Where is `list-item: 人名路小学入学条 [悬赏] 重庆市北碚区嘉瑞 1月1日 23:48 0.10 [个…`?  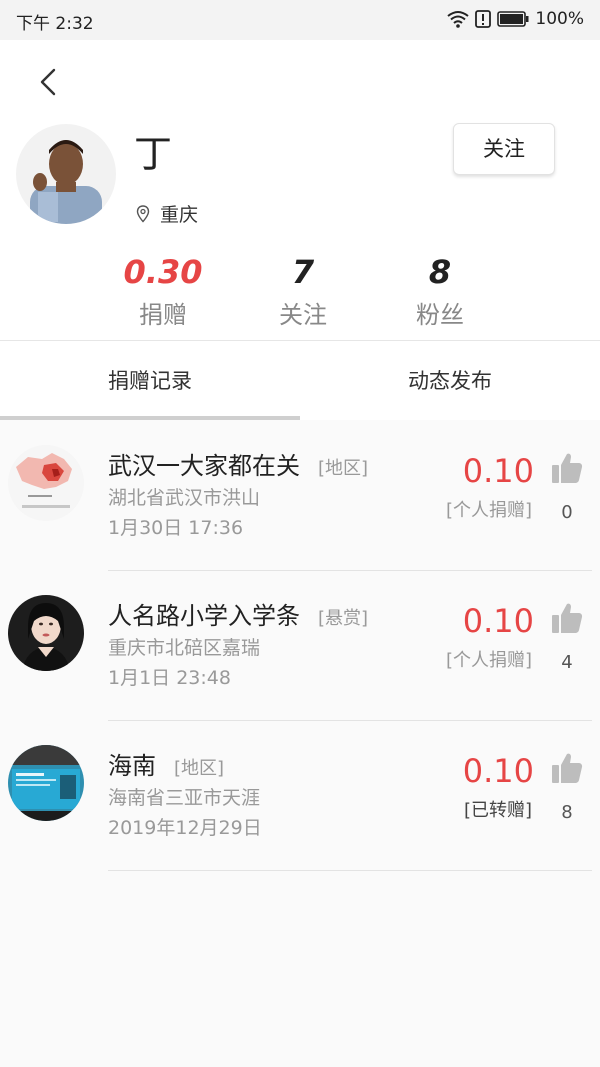
list-item: 人名路小学入学条 [悬赏] 重庆市北碚区嘉瑞 1月1日 23:48 0.10 [个… is located at coordinates (300, 646).